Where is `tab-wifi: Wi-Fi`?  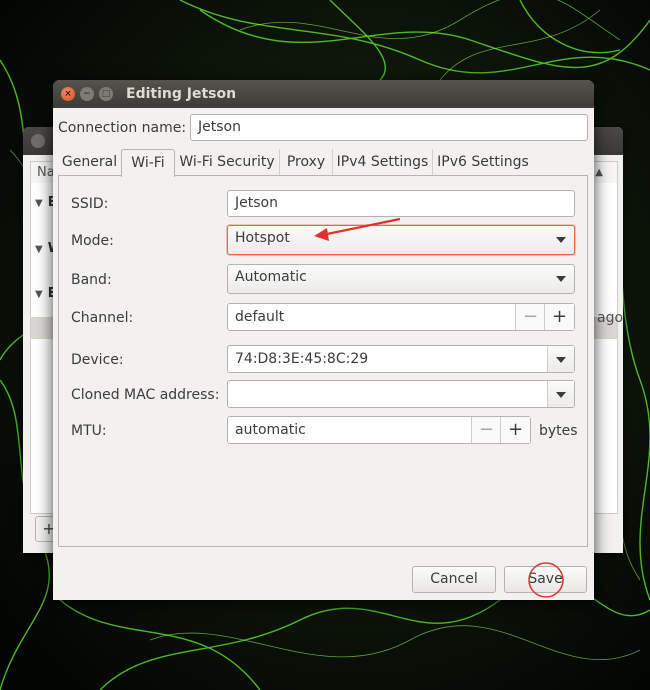
tab-wifi: Wi-Fi is located at coordinates (148, 163).